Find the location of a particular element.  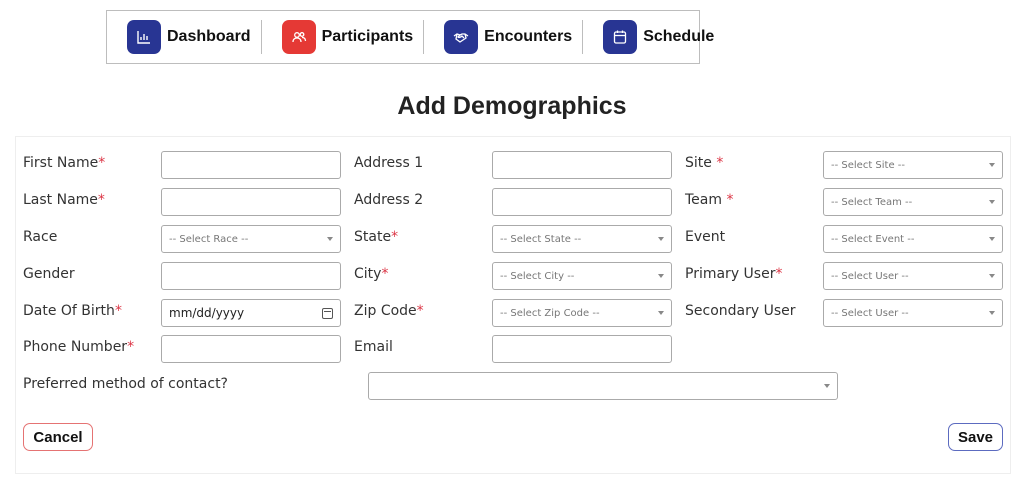

primary-user-select: -- Select User -- is located at coordinates (913, 276).